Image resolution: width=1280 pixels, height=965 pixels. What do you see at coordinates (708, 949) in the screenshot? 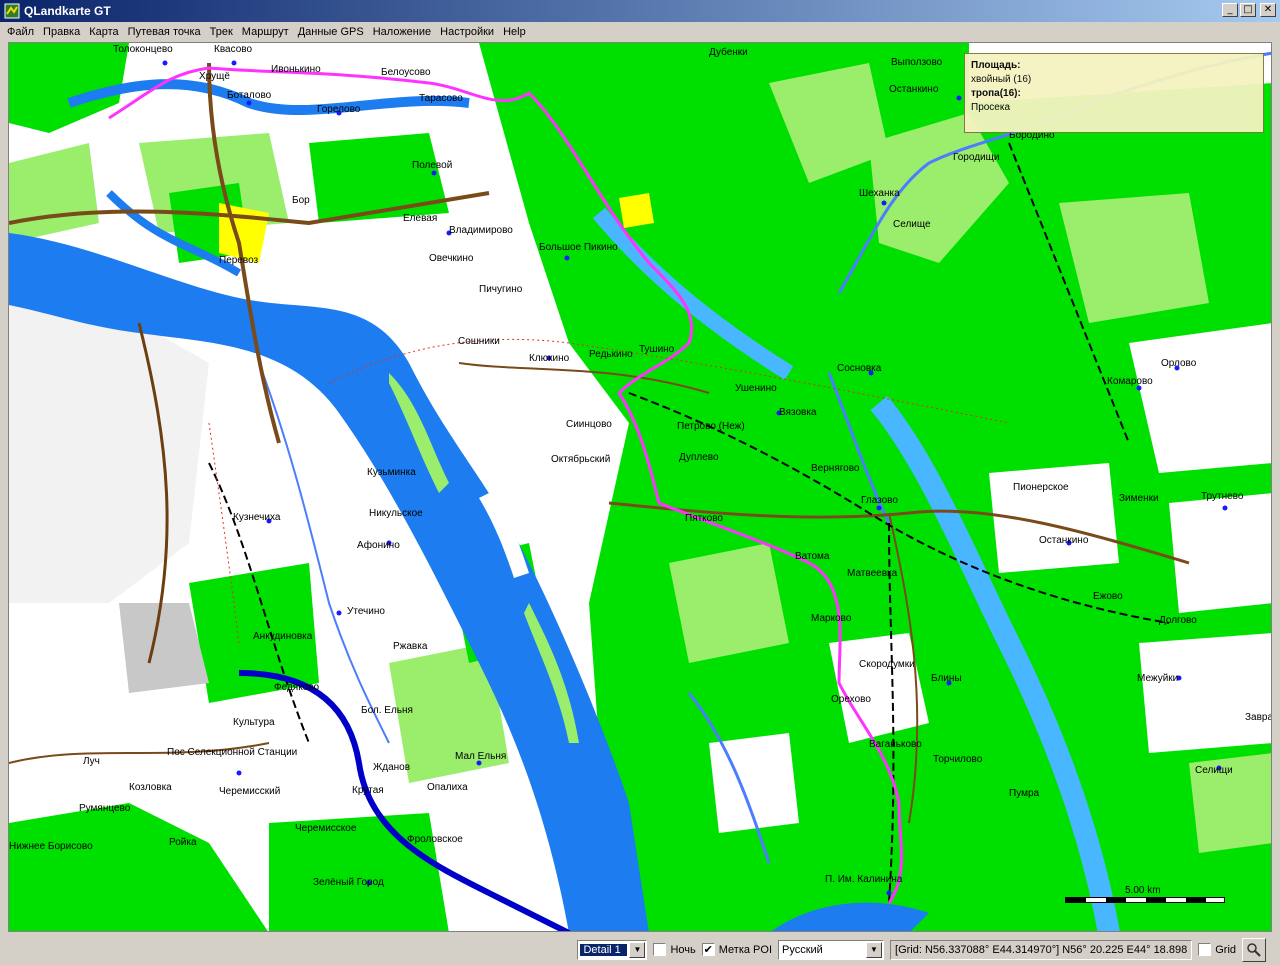
I see `poi-checkbox: ✔` at bounding box center [708, 949].